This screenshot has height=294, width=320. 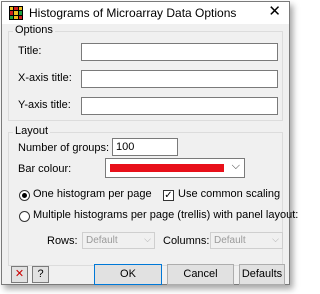 What do you see at coordinates (19, 274) in the screenshot?
I see `close-icon: ✕` at bounding box center [19, 274].